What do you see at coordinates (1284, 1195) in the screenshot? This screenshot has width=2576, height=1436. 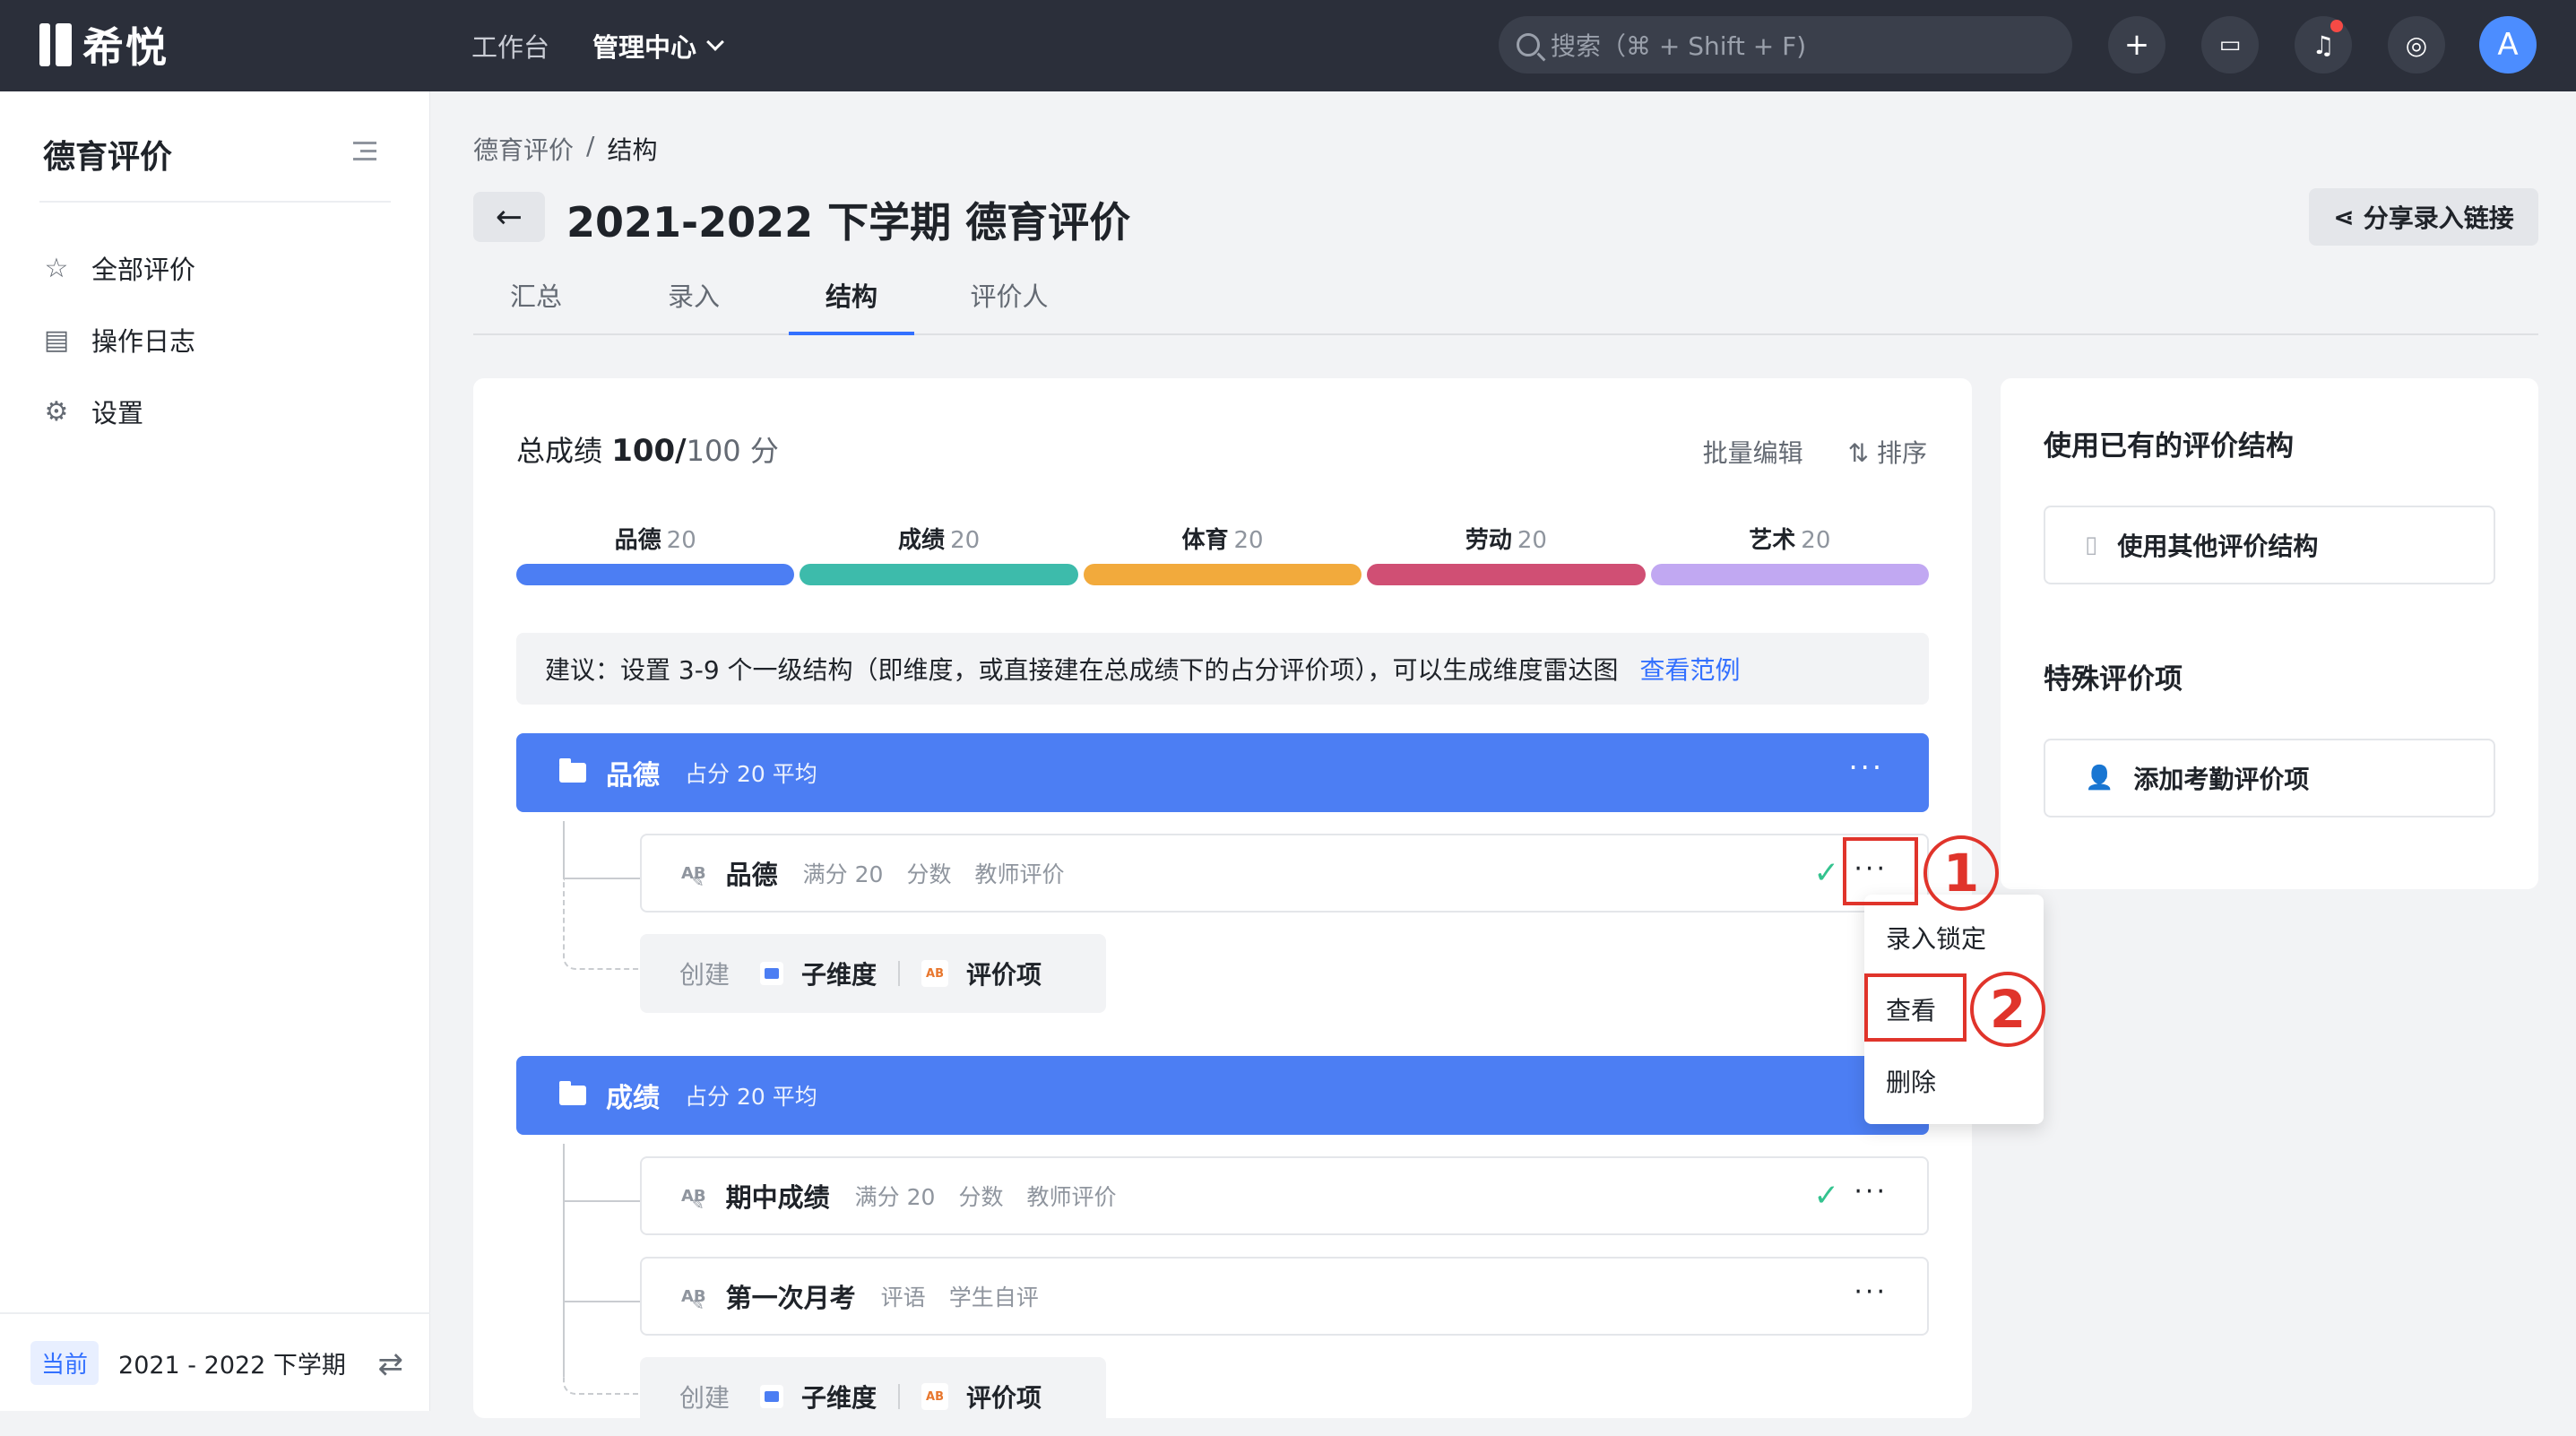 I see `eval-item-row: AB 期中成绩 满分 20 分数 教师评价 ✓ ···` at bounding box center [1284, 1195].